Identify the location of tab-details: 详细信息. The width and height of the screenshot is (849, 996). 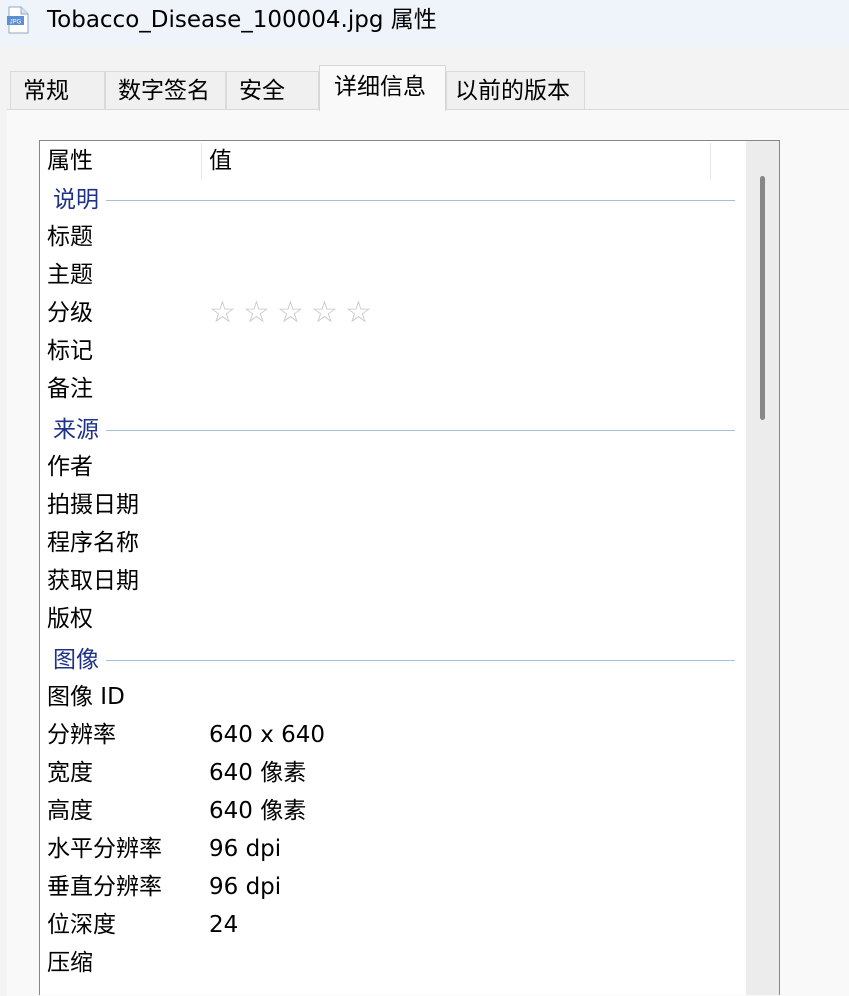
(382, 88).